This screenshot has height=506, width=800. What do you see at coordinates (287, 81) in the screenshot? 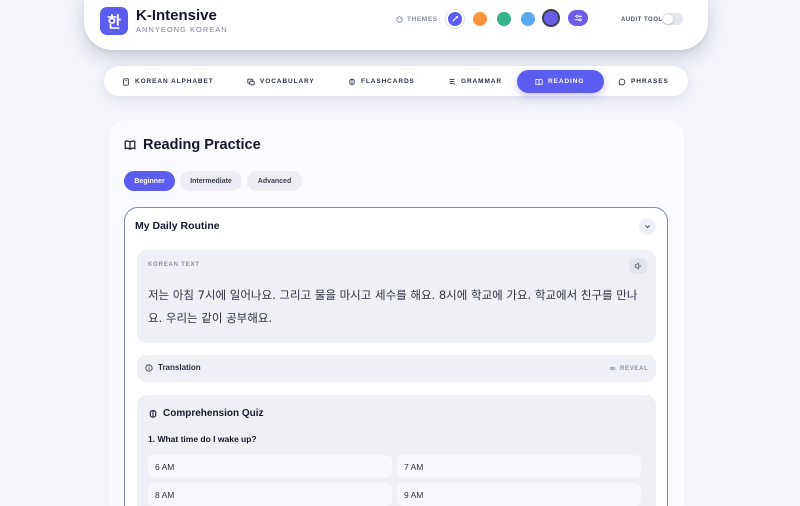
I see `nav-label: VOCABULARY` at bounding box center [287, 81].